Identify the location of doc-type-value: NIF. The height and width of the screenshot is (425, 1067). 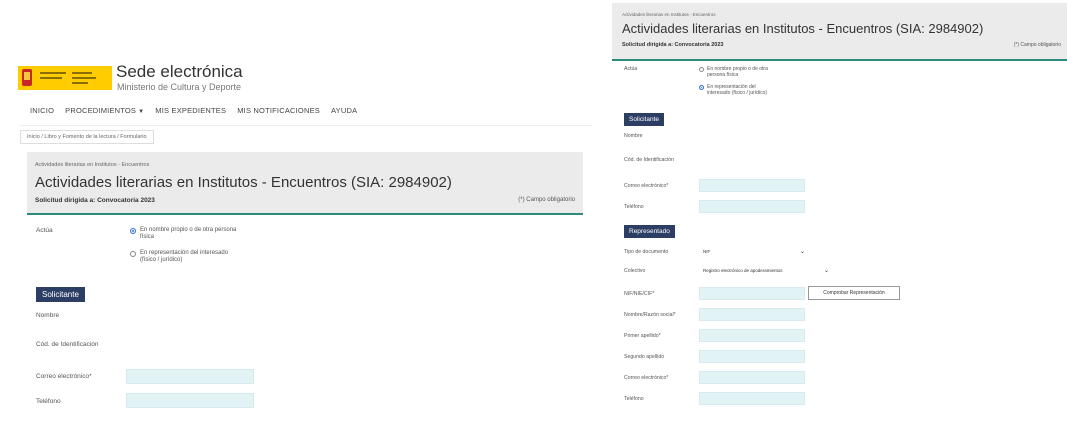
(707, 251).